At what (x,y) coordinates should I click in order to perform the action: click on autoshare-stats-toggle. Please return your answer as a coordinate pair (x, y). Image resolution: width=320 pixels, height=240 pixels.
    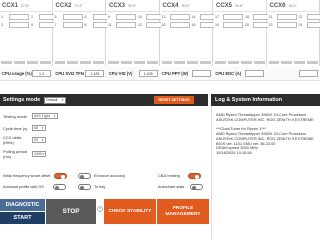
    Looking at the image, I should click on (197, 187).